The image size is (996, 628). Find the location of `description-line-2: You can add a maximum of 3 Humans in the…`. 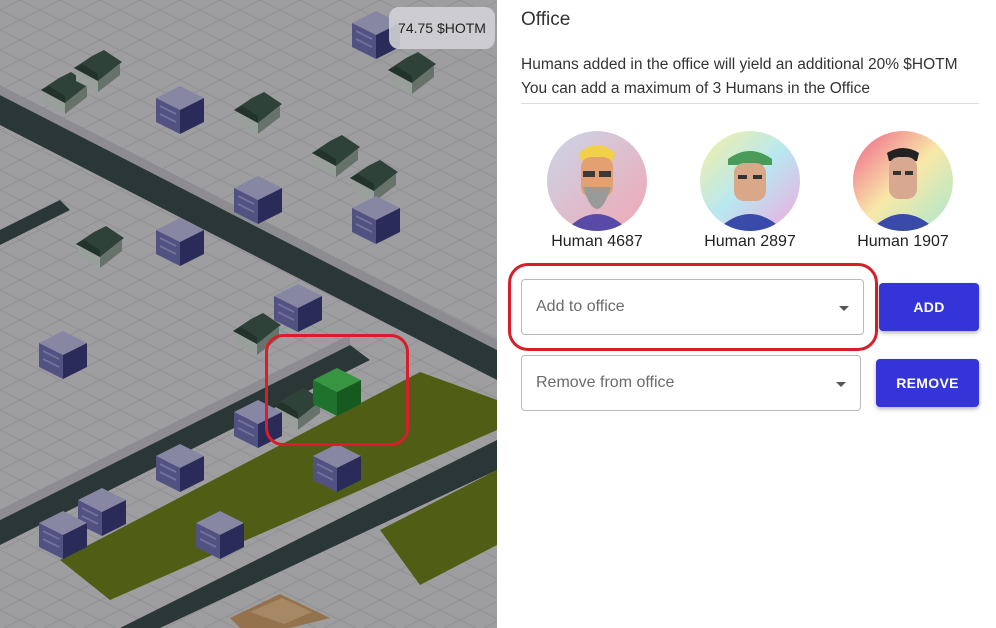

description-line-2: You can add a maximum of 3 Humans in the… is located at coordinates (695, 88).